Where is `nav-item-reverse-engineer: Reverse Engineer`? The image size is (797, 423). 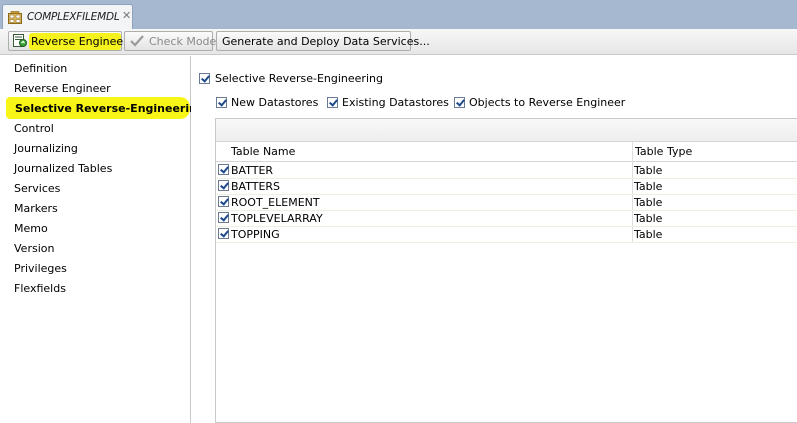 nav-item-reverse-engineer: Reverse Engineer is located at coordinates (62, 88).